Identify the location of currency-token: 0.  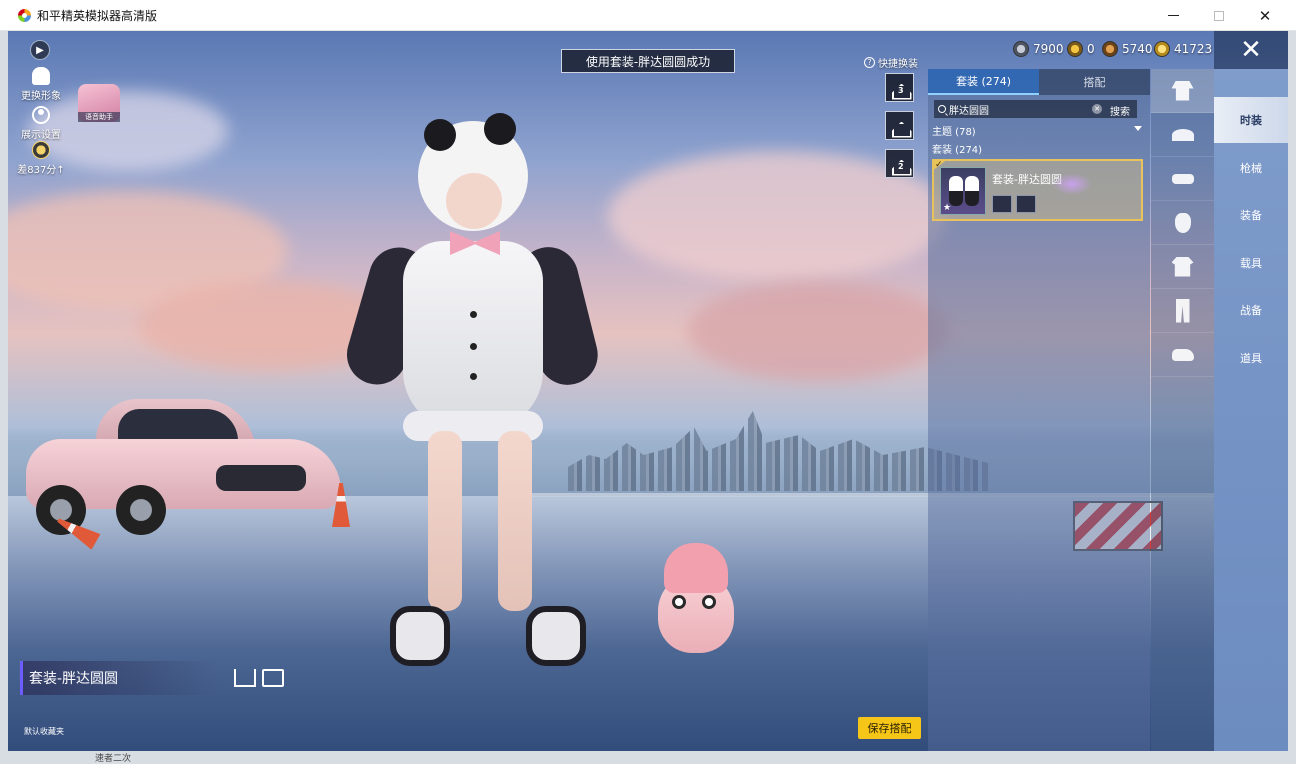
(1081, 49).